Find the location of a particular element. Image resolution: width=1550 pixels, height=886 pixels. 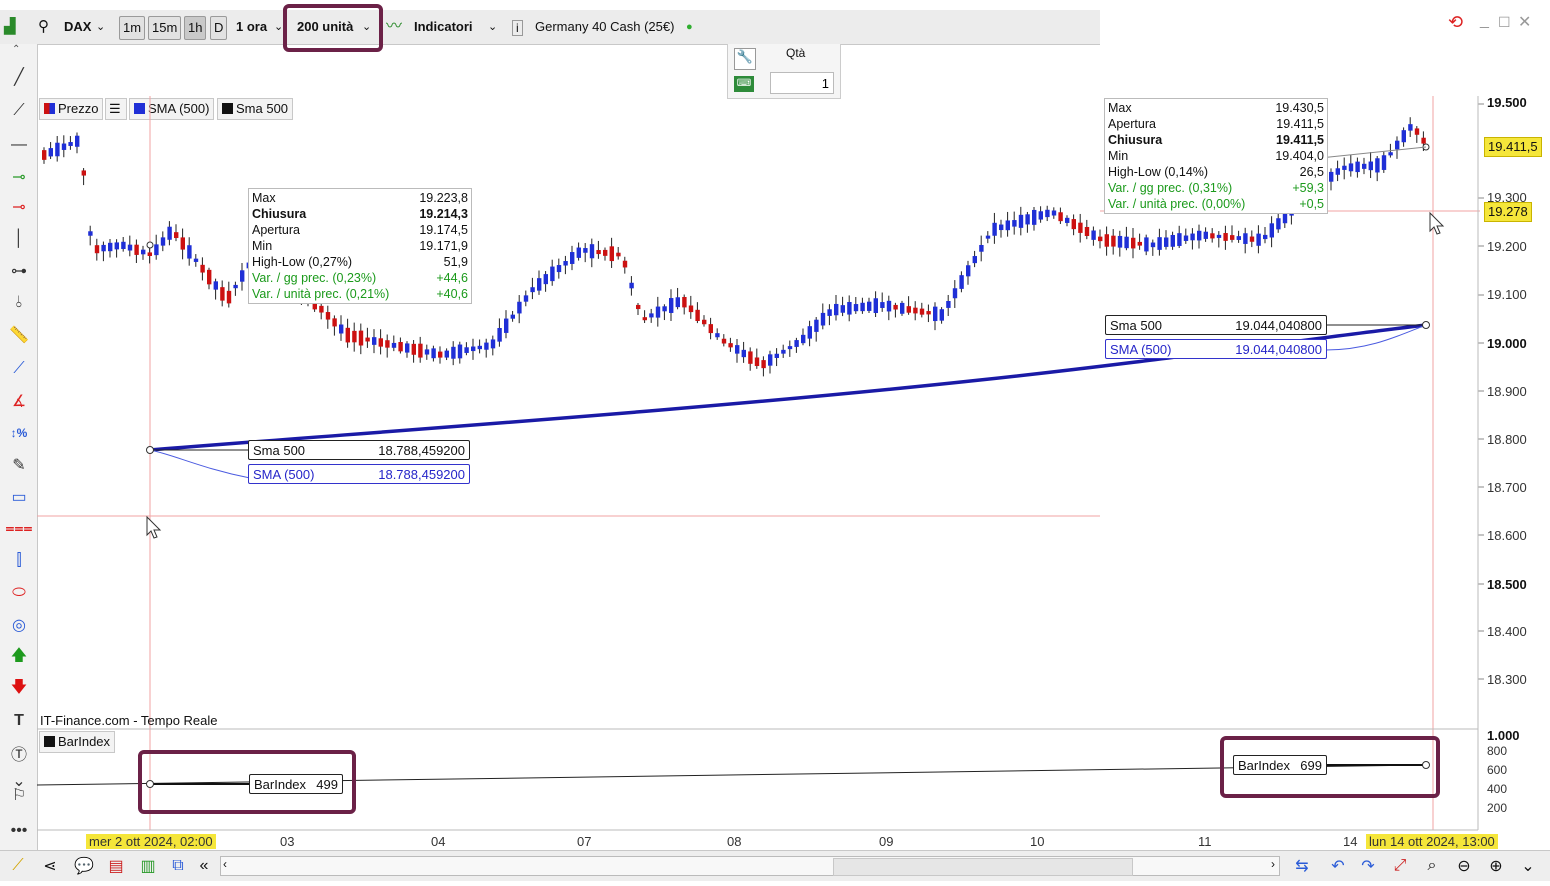

sync-time-icon: ⇆ is located at coordinates (1302, 866).